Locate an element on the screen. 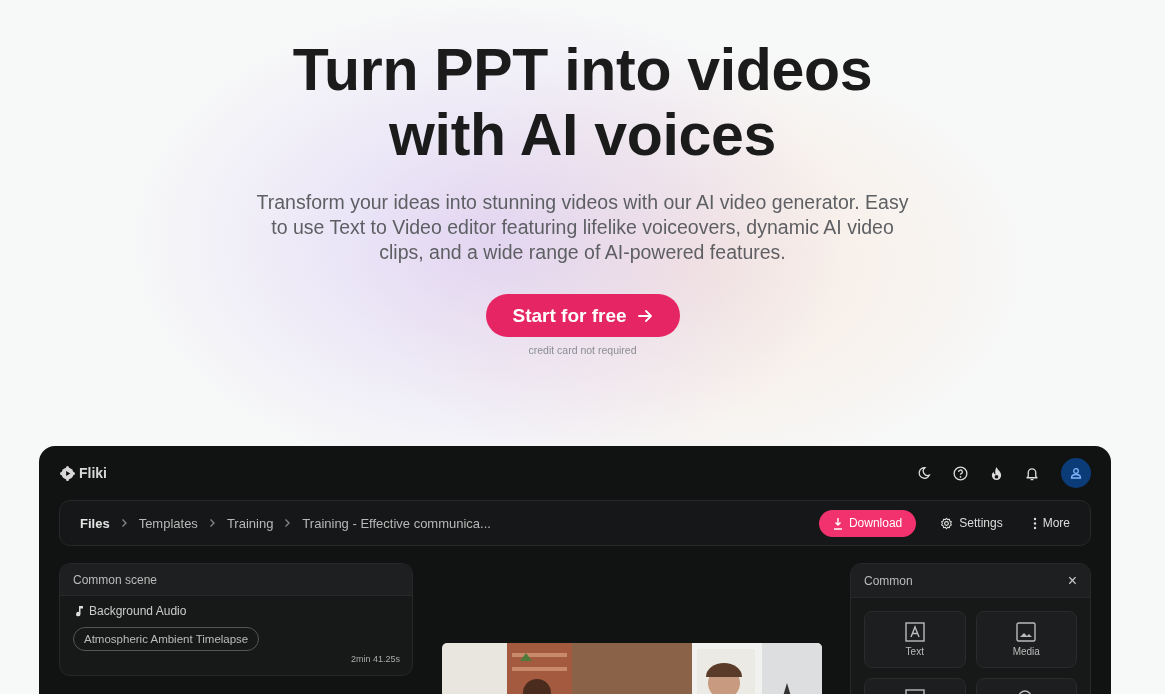  text-tile: Text is located at coordinates (915, 639).